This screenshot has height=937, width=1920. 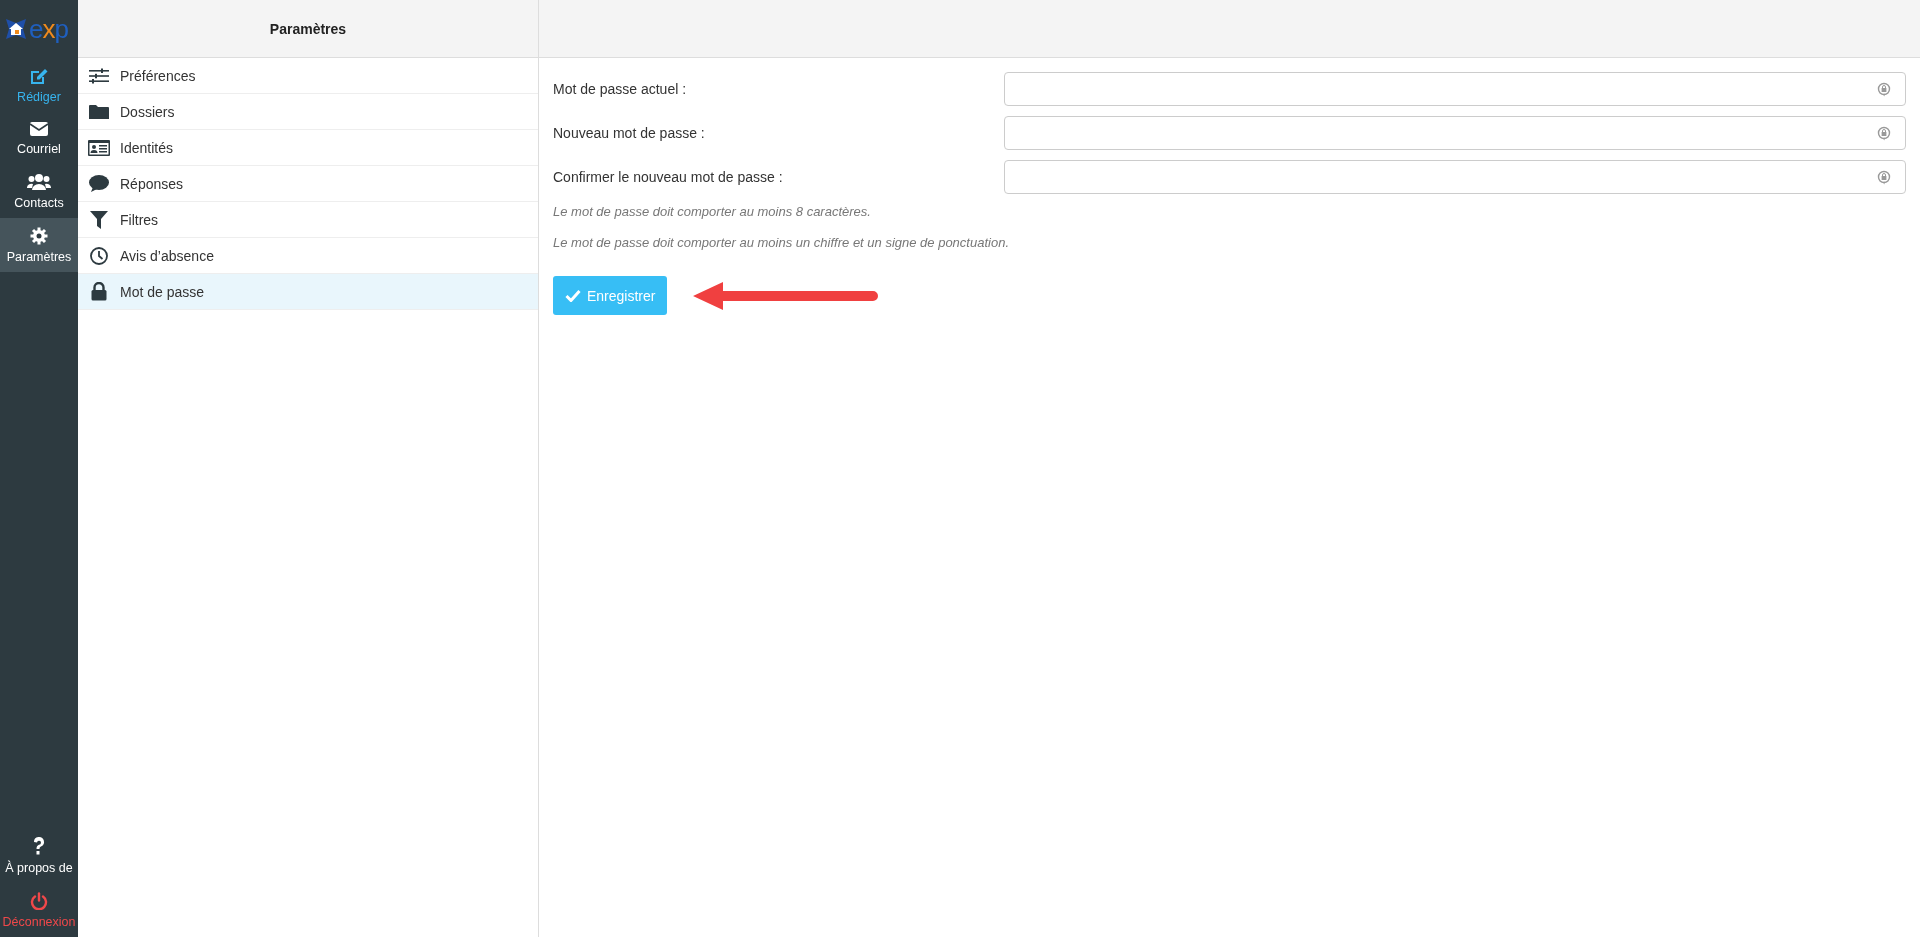 I want to click on sliders-icon, so click(x=99, y=75).